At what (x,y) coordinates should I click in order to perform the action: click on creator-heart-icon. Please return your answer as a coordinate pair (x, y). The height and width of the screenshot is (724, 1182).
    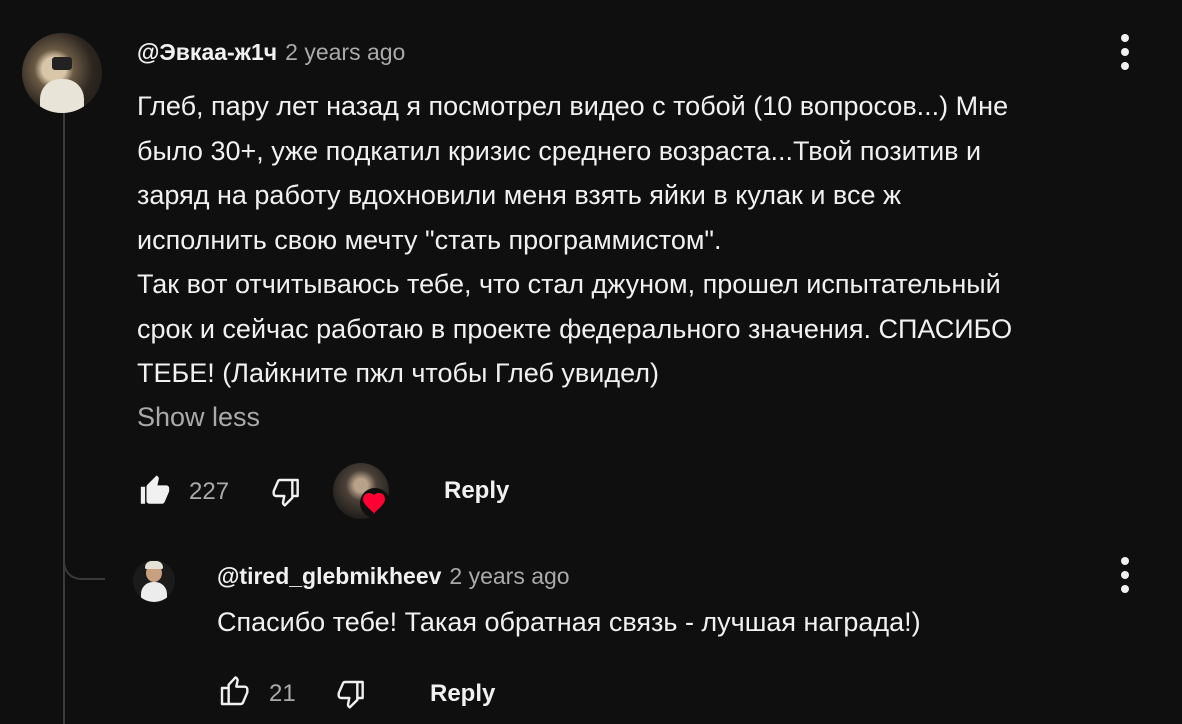
    Looking at the image, I should click on (375, 503).